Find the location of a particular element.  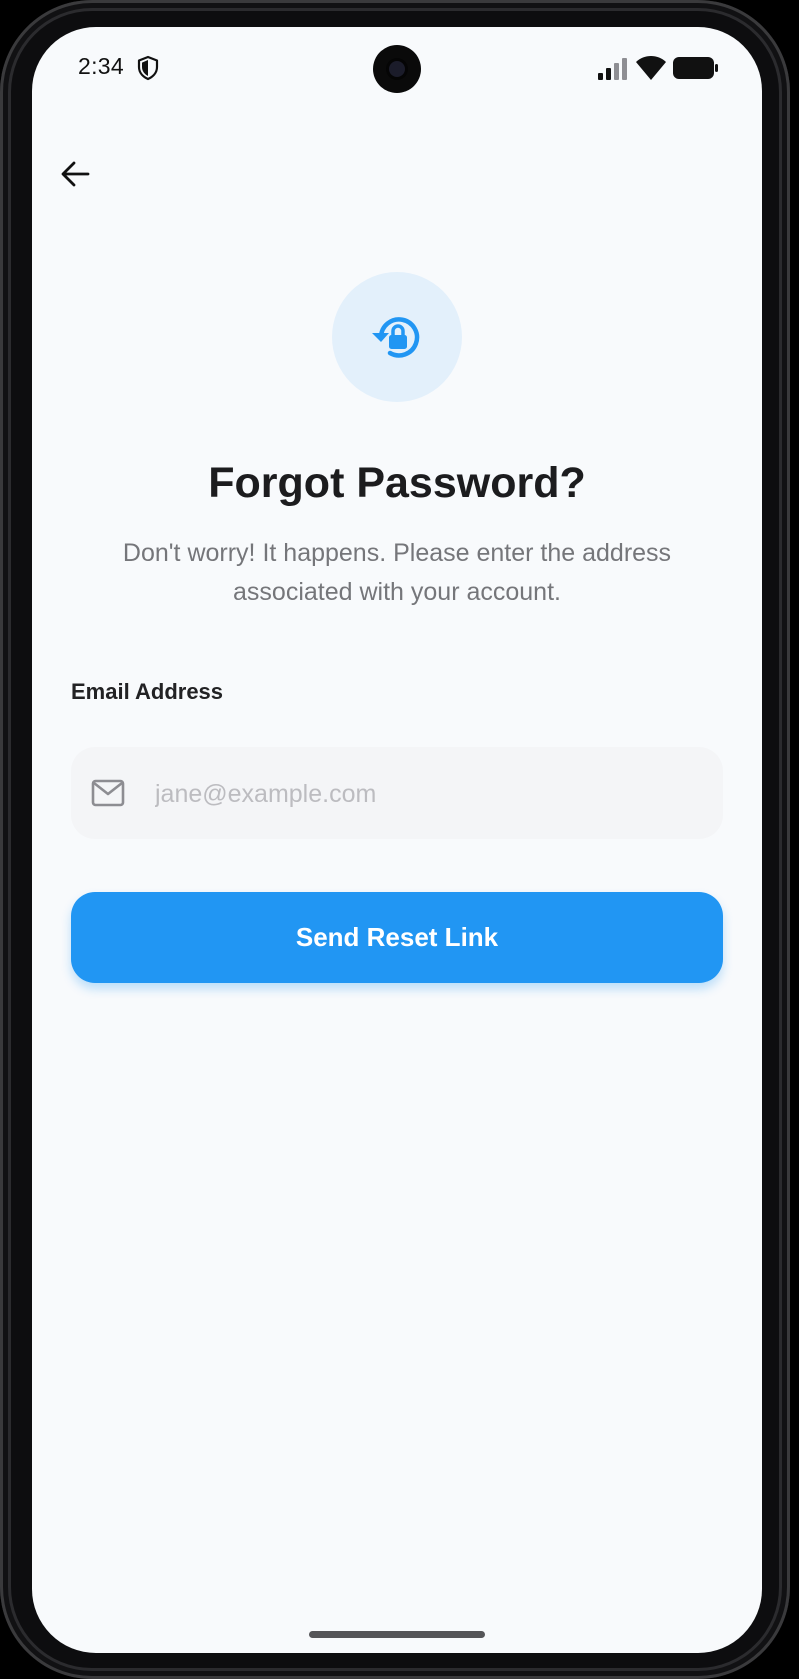

home-indicator is located at coordinates (397, 1634).